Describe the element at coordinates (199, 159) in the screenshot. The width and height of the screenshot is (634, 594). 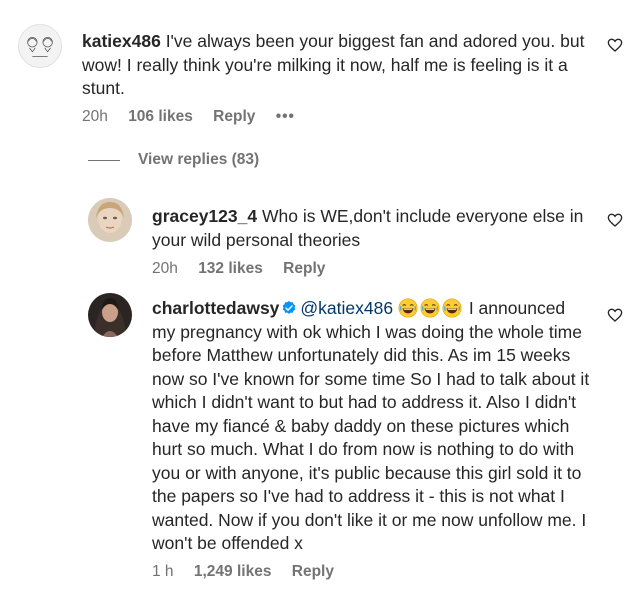
I see `view-replies-label: View replies (83)` at that location.